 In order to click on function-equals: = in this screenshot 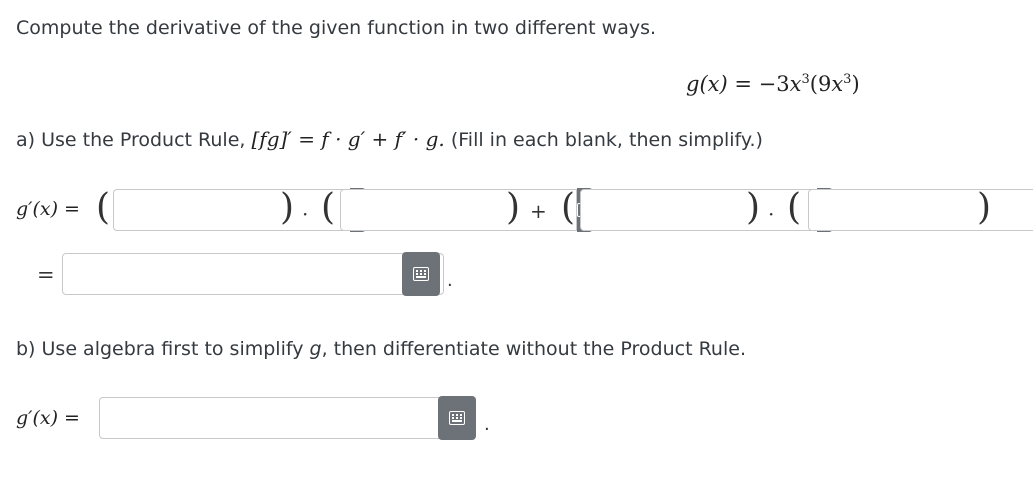, I will do `click(743, 84)`.